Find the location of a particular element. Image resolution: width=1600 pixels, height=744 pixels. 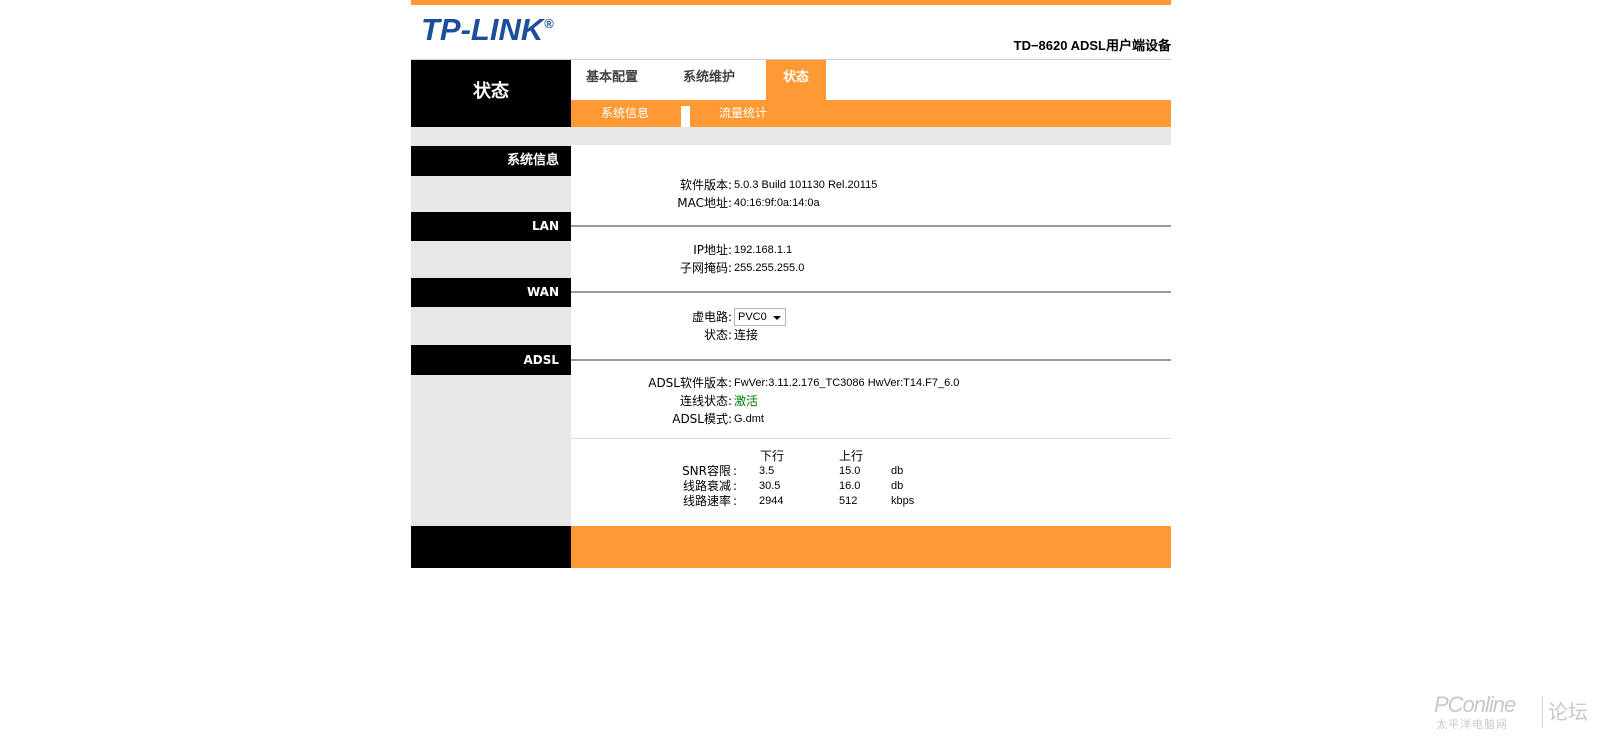

row-label: 子网掩码 is located at coordinates (703, 268).